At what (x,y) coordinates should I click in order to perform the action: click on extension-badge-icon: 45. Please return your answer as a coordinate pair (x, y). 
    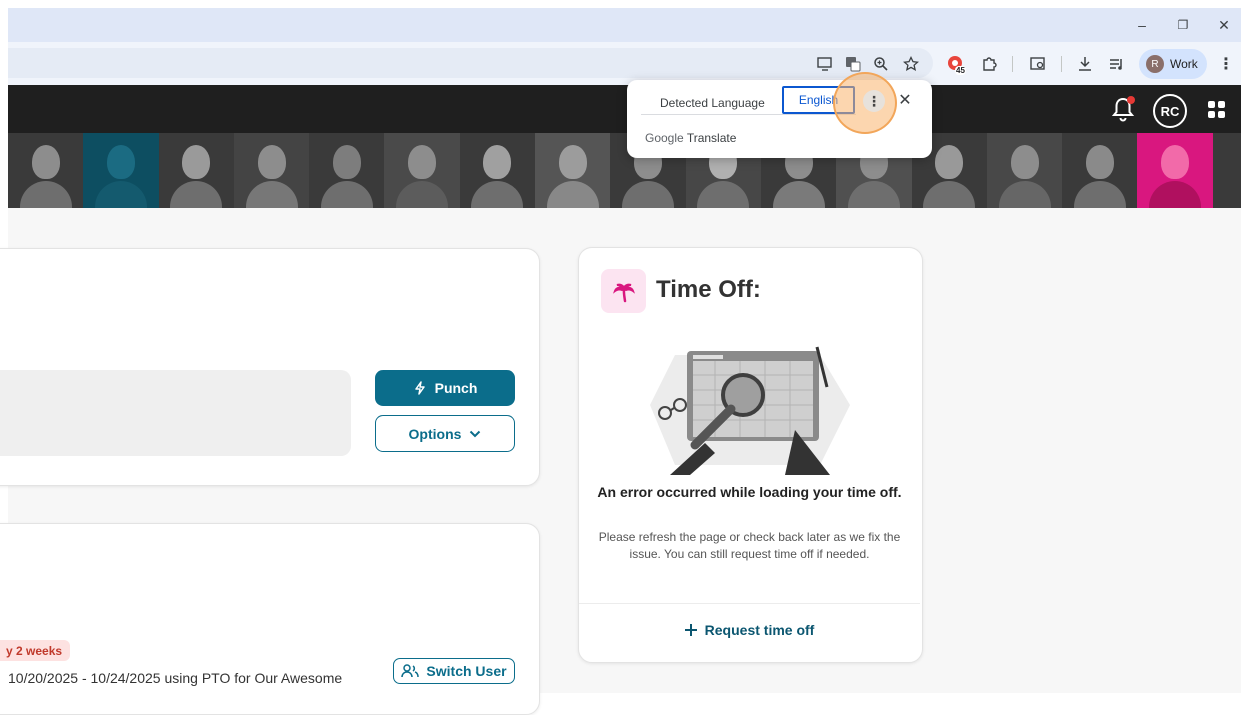
    Looking at the image, I should click on (956, 64).